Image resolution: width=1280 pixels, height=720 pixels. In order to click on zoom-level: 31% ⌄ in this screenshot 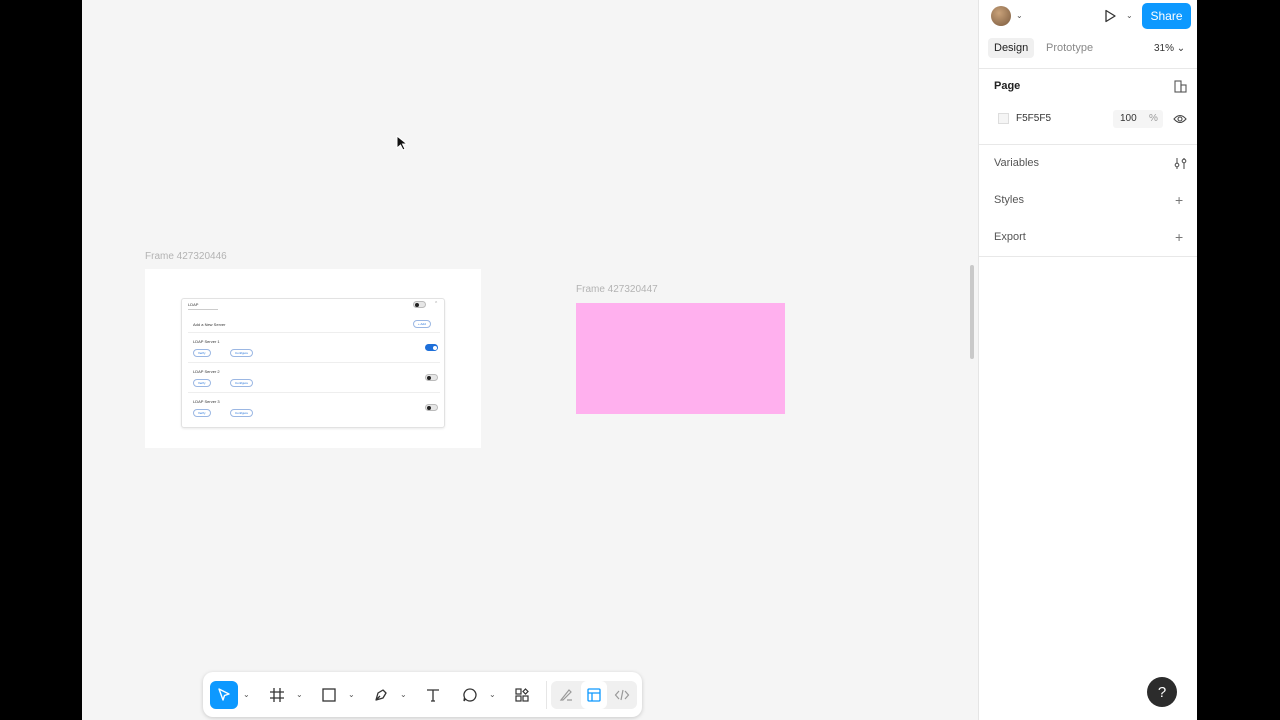, I will do `click(1169, 48)`.